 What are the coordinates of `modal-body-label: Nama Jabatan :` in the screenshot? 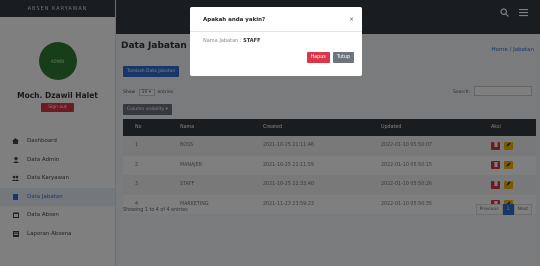 It's located at (222, 41).